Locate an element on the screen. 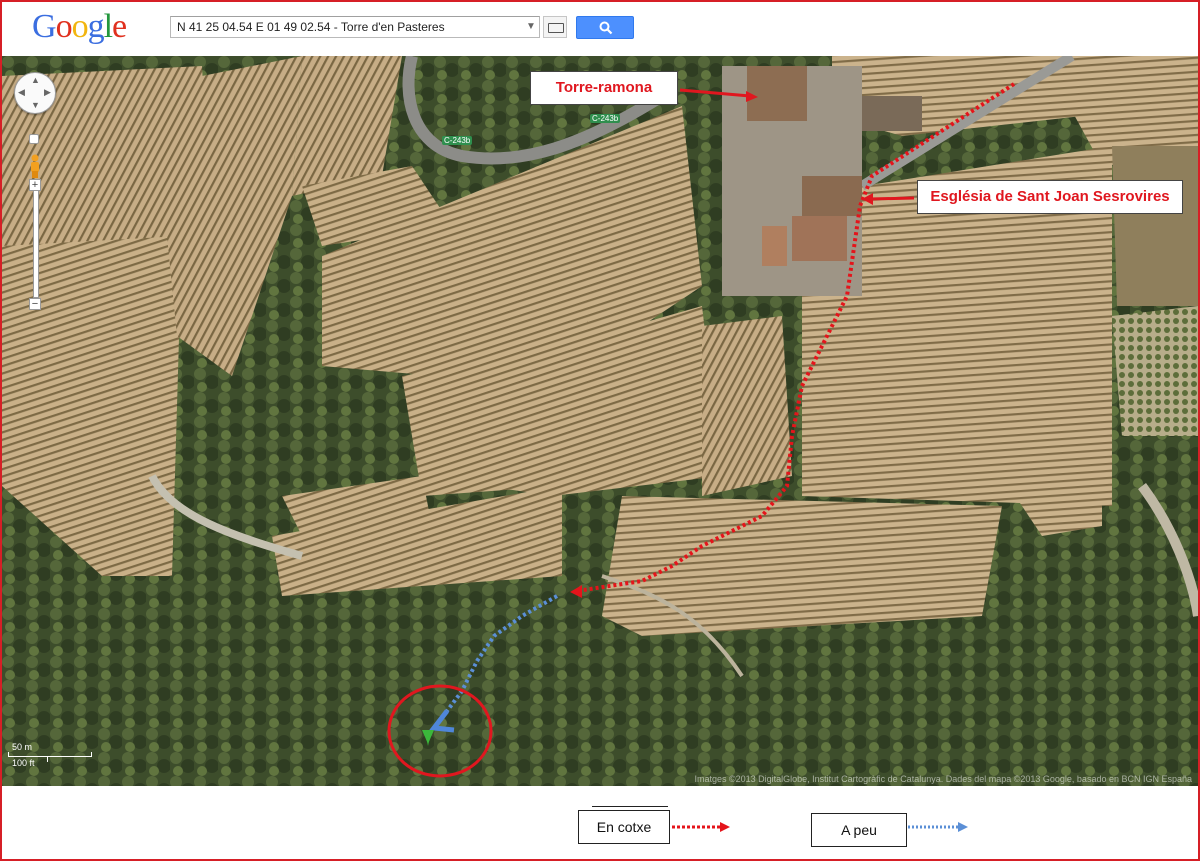  label-esglesia: Església de Sant Joan Sesrovires is located at coordinates (1050, 197).